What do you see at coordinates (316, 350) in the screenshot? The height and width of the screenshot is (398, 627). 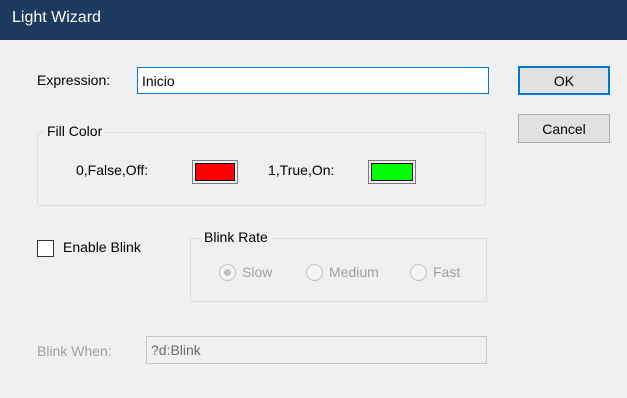 I see `blink-when-input` at bounding box center [316, 350].